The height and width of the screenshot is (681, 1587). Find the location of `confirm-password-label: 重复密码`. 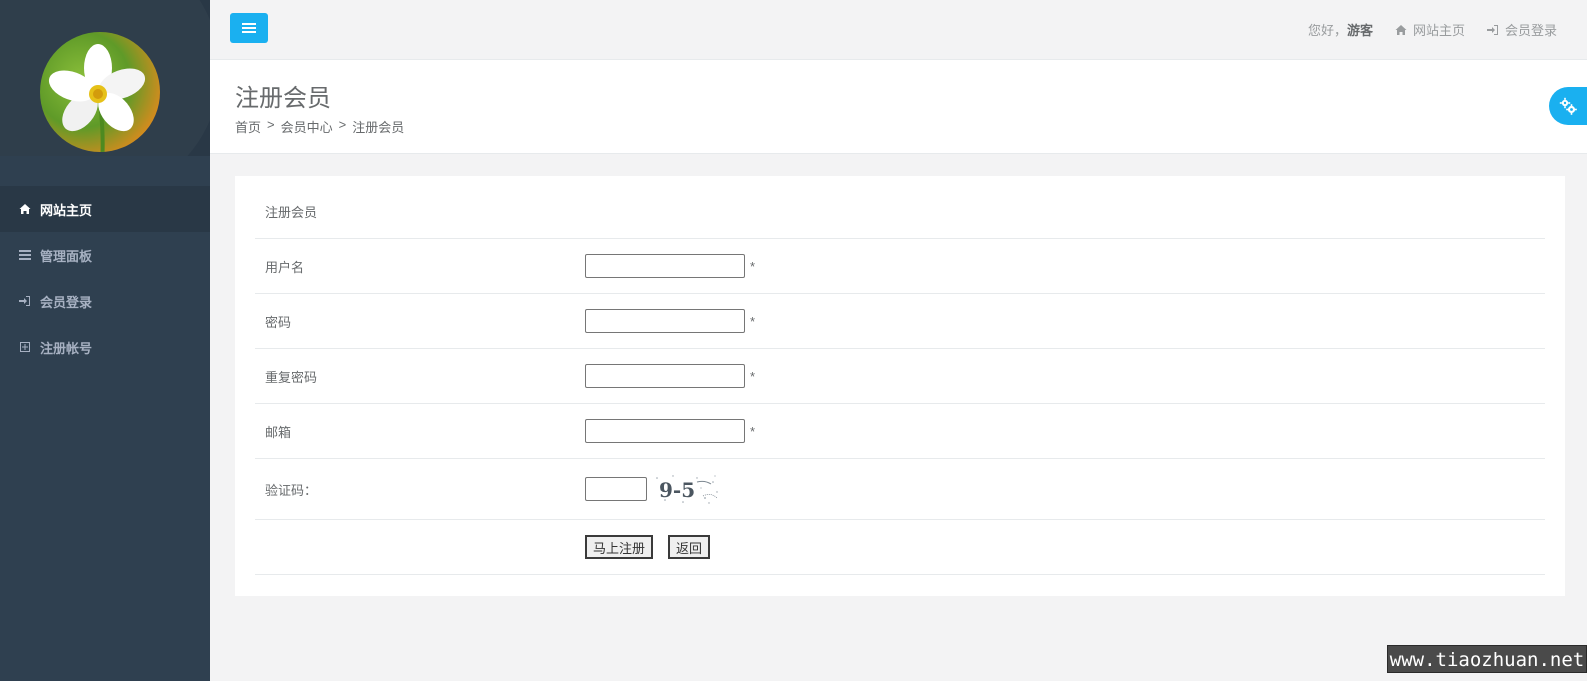

confirm-password-label: 重复密码 is located at coordinates (291, 377).